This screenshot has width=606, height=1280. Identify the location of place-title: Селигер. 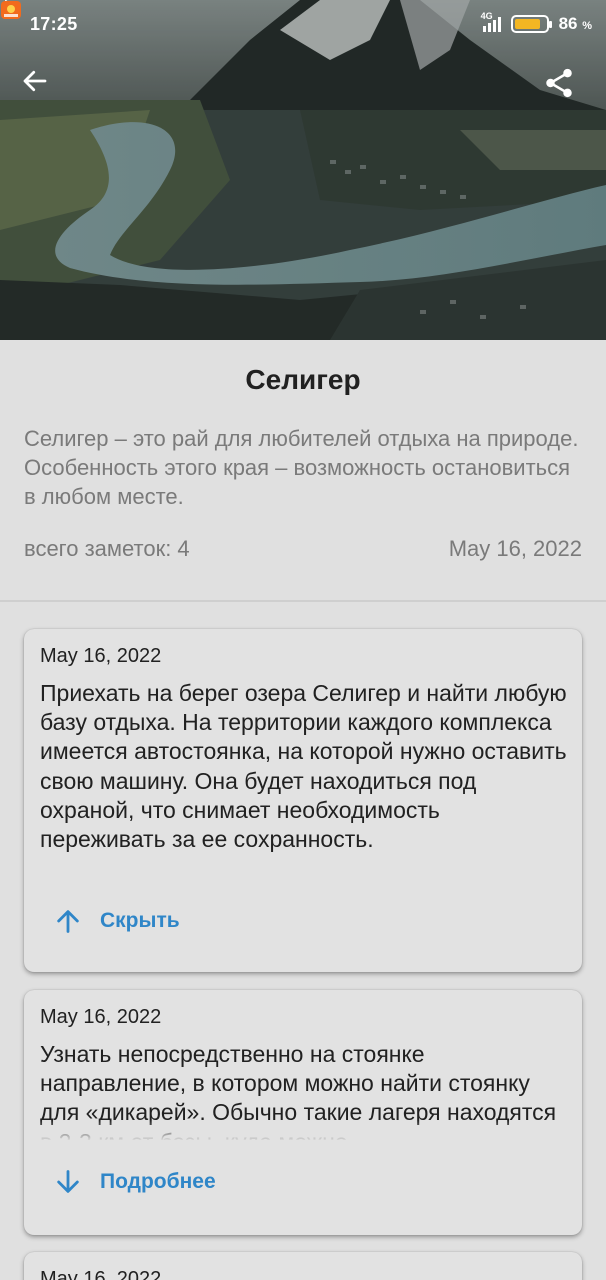
(303, 379).